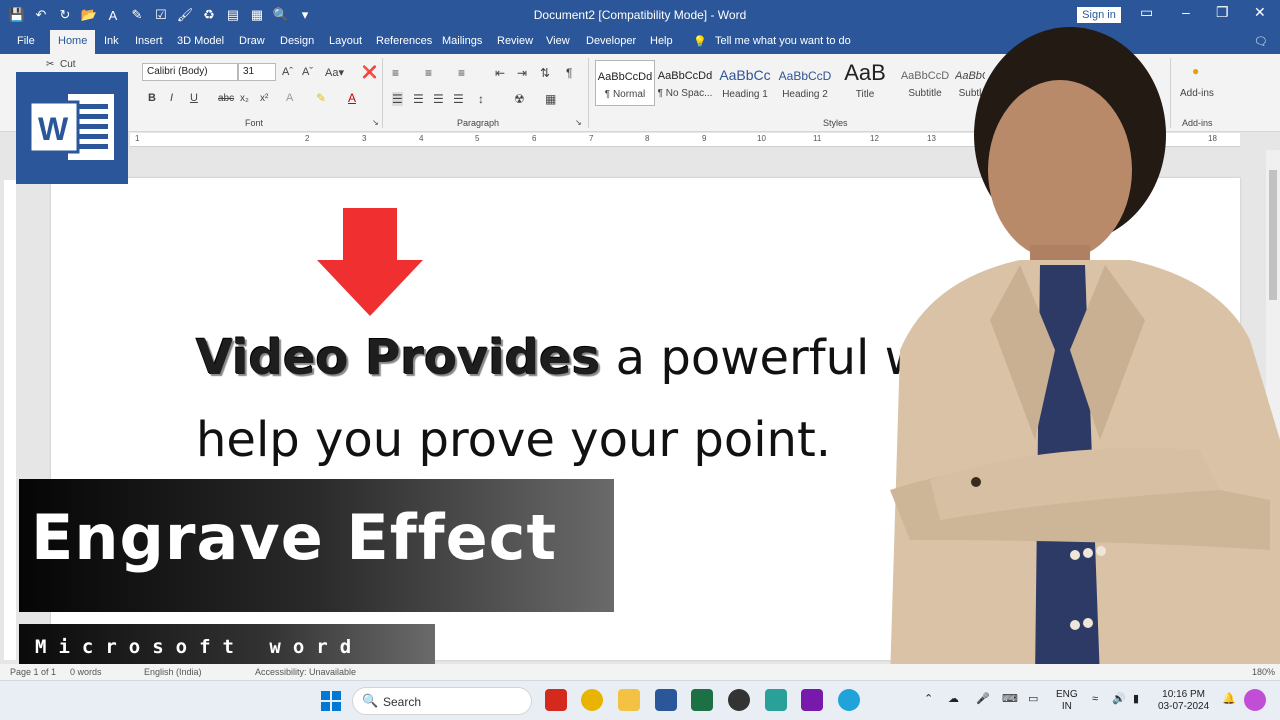 This screenshot has height=720, width=1280. Describe the element at coordinates (50, 64) in the screenshot. I see `cut-icon: ✂` at that location.